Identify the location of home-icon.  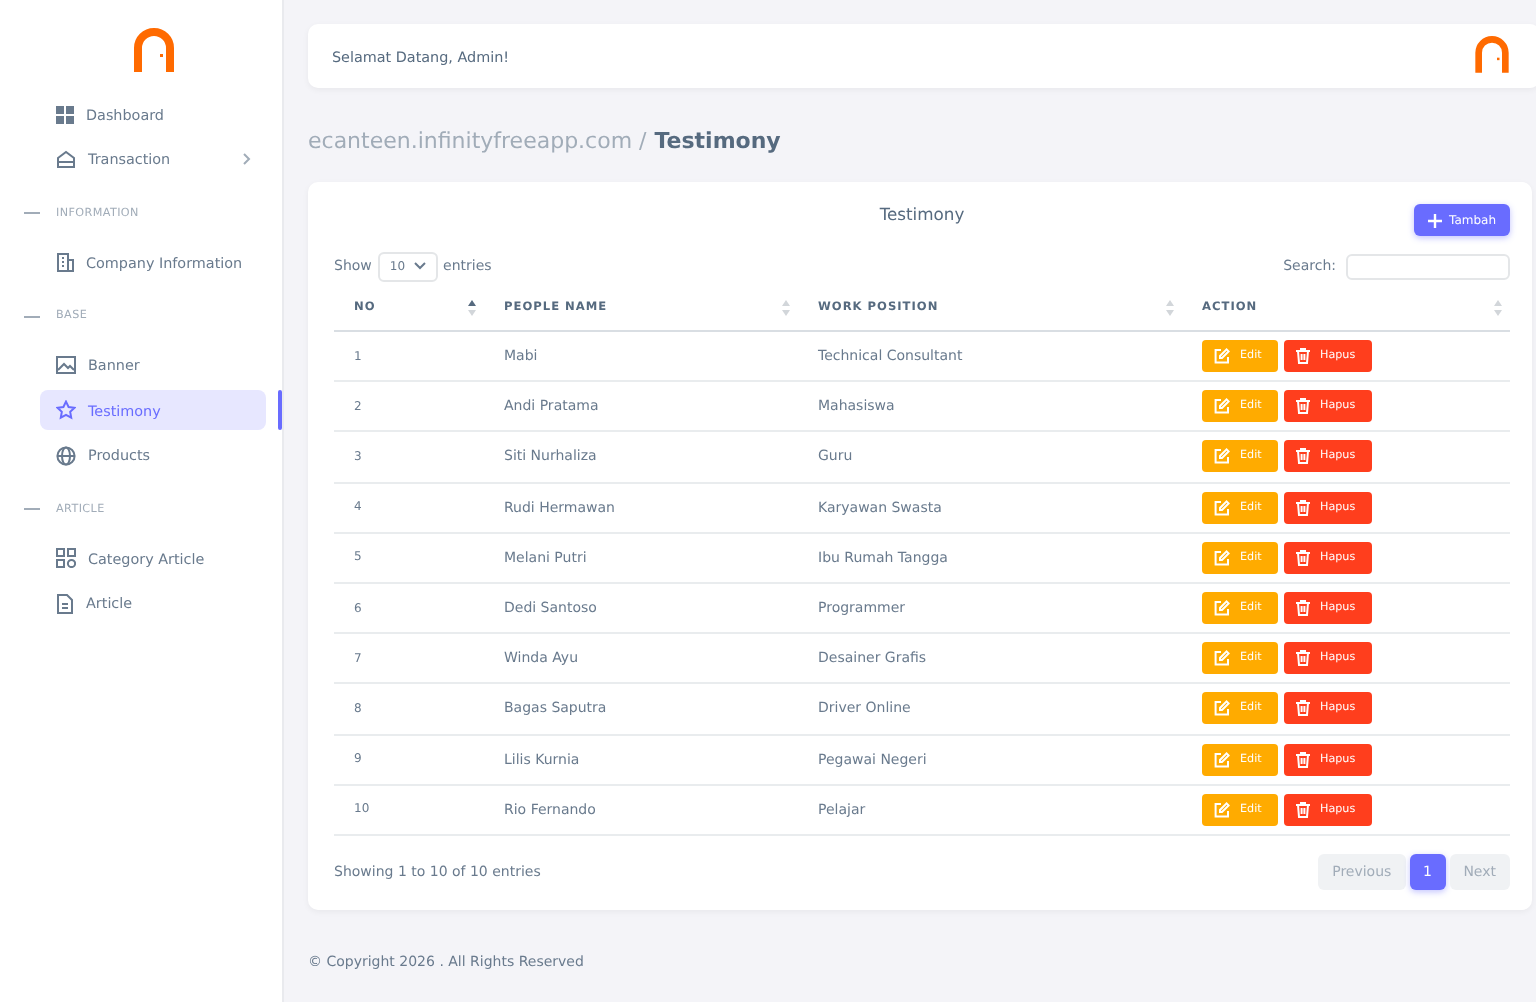
(66, 159).